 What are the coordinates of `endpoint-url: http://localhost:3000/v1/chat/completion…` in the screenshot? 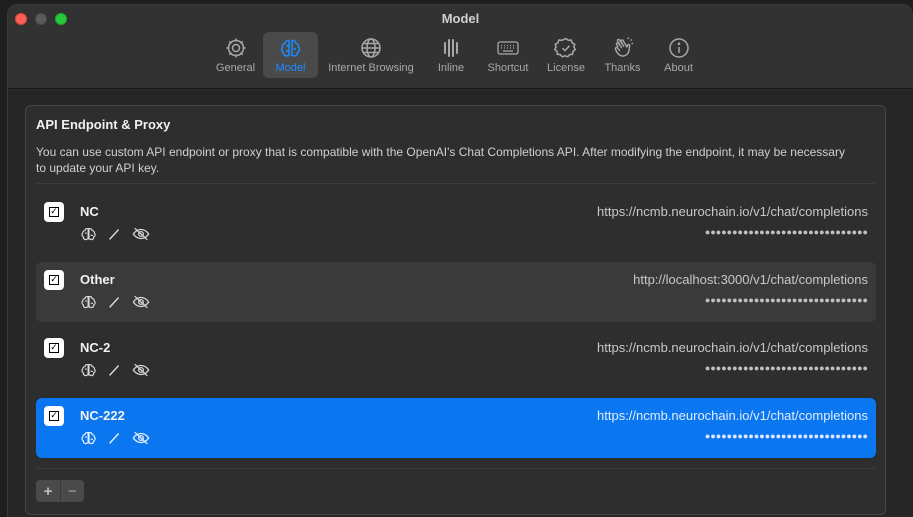 It's located at (750, 279).